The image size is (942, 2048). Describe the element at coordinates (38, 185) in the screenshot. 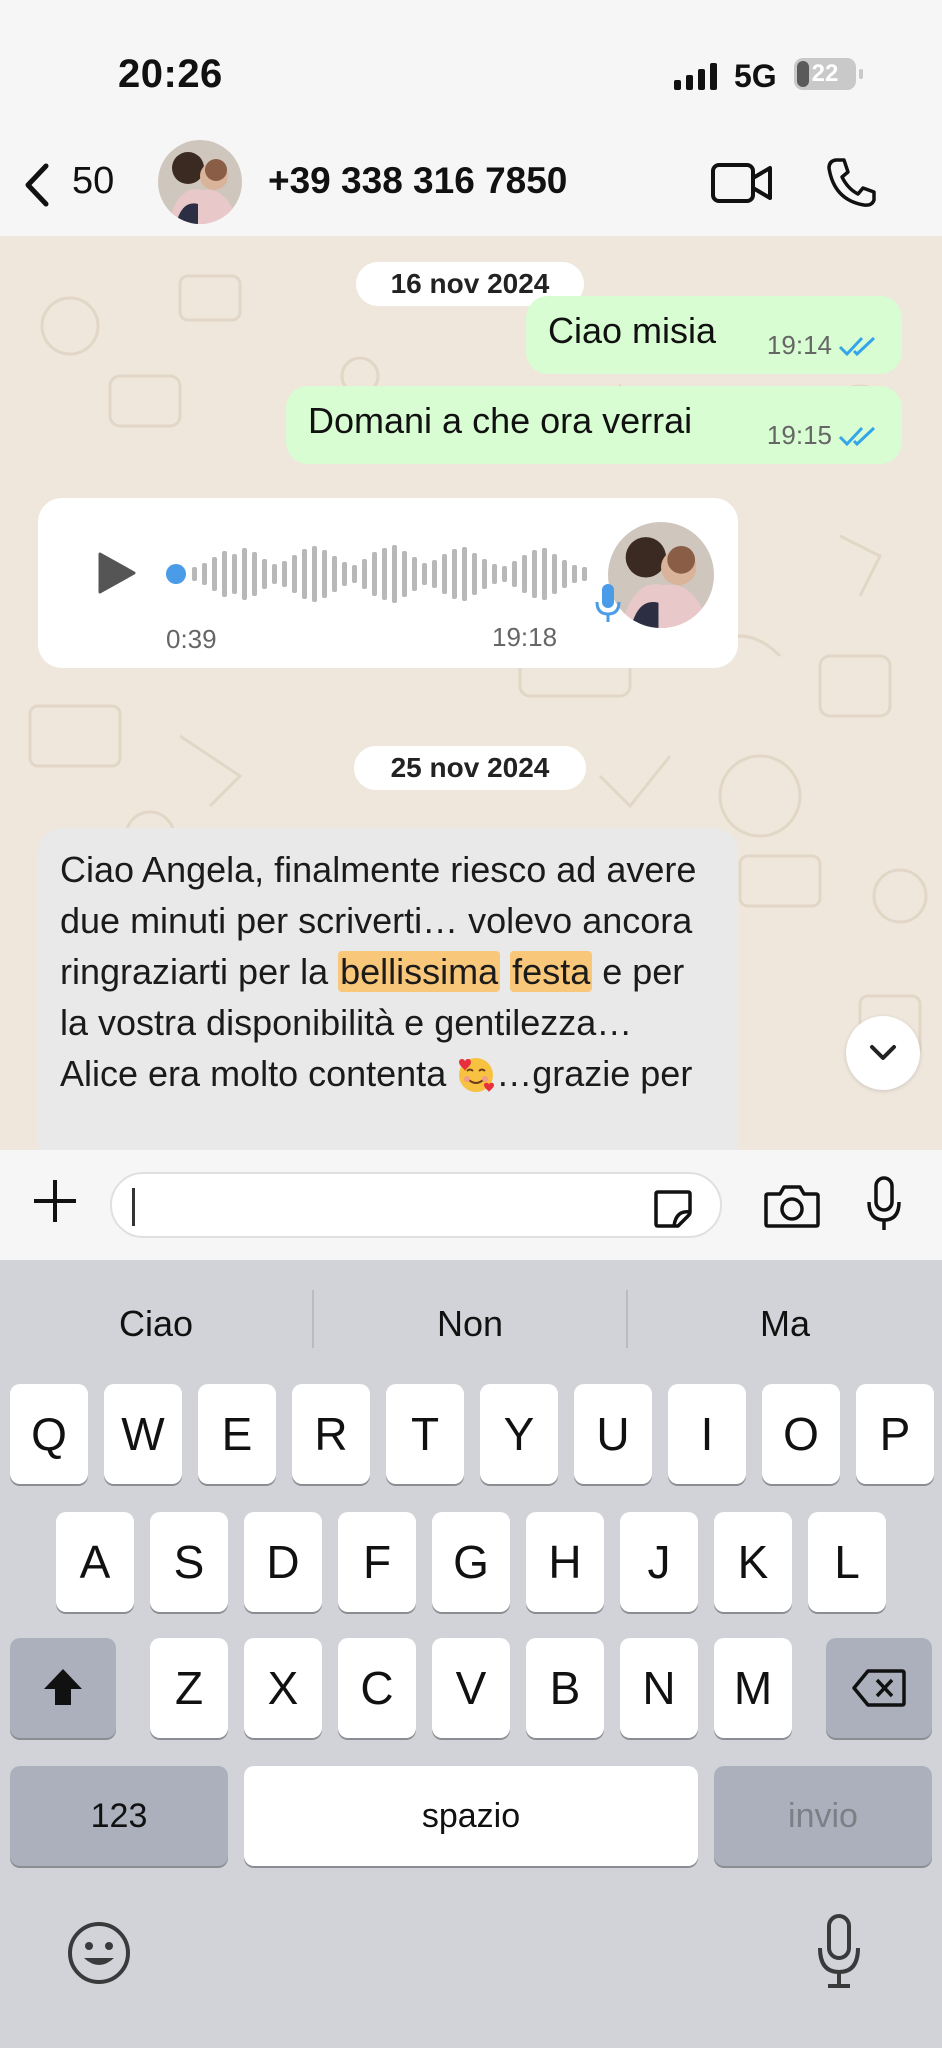

I see `chevron-left-icon` at that location.